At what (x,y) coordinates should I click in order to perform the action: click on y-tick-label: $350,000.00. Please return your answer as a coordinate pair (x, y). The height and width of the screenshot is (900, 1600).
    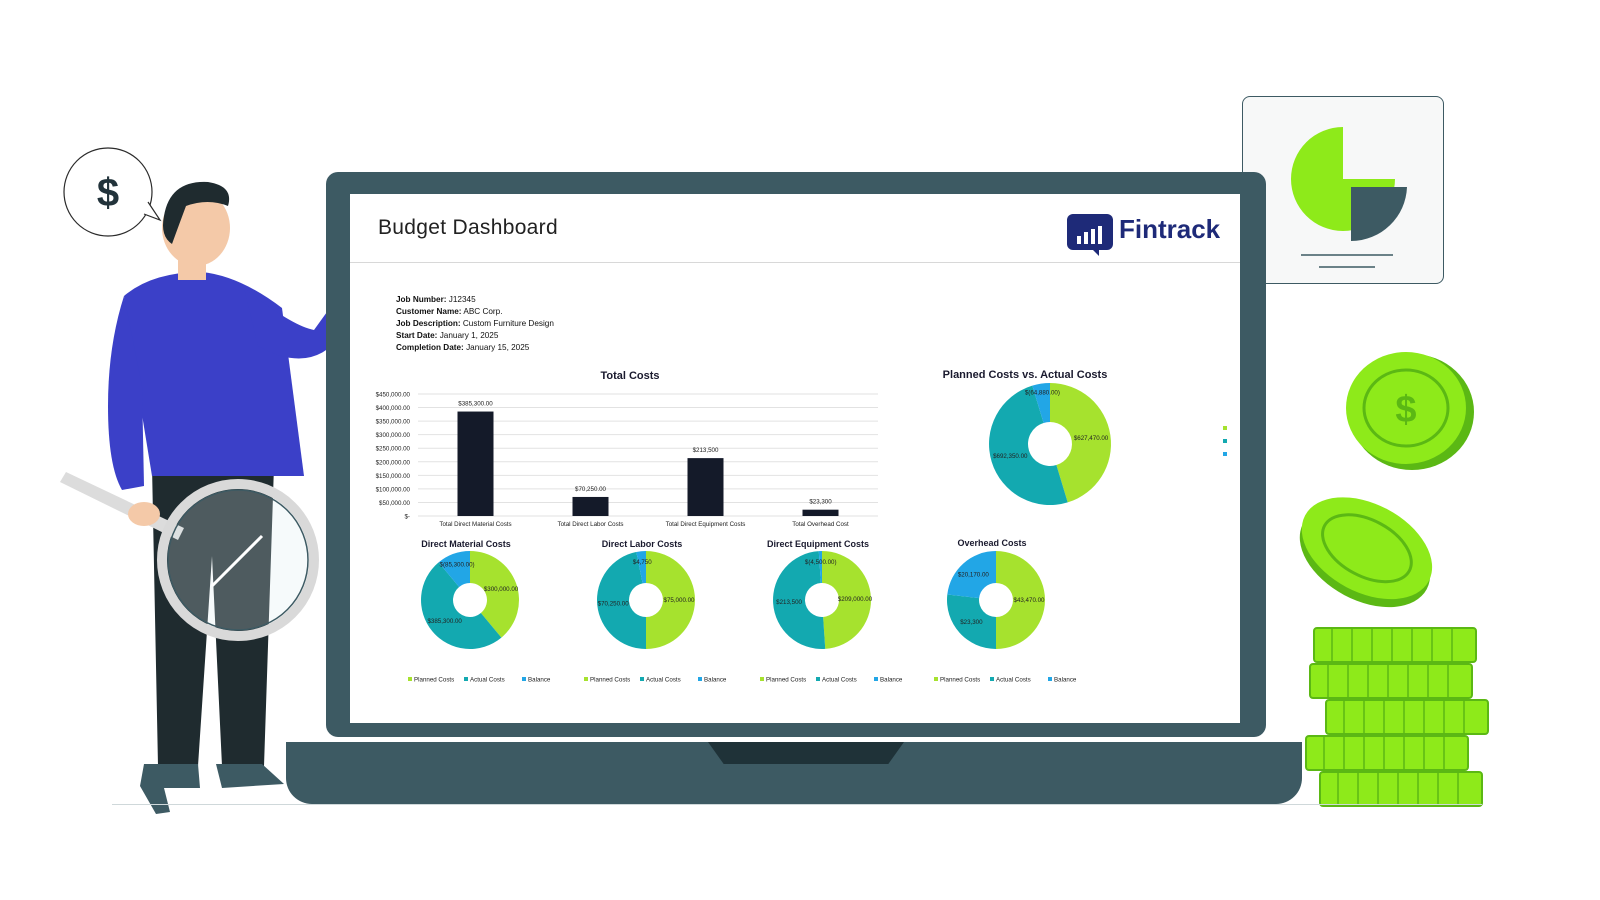
    Looking at the image, I should click on (393, 422).